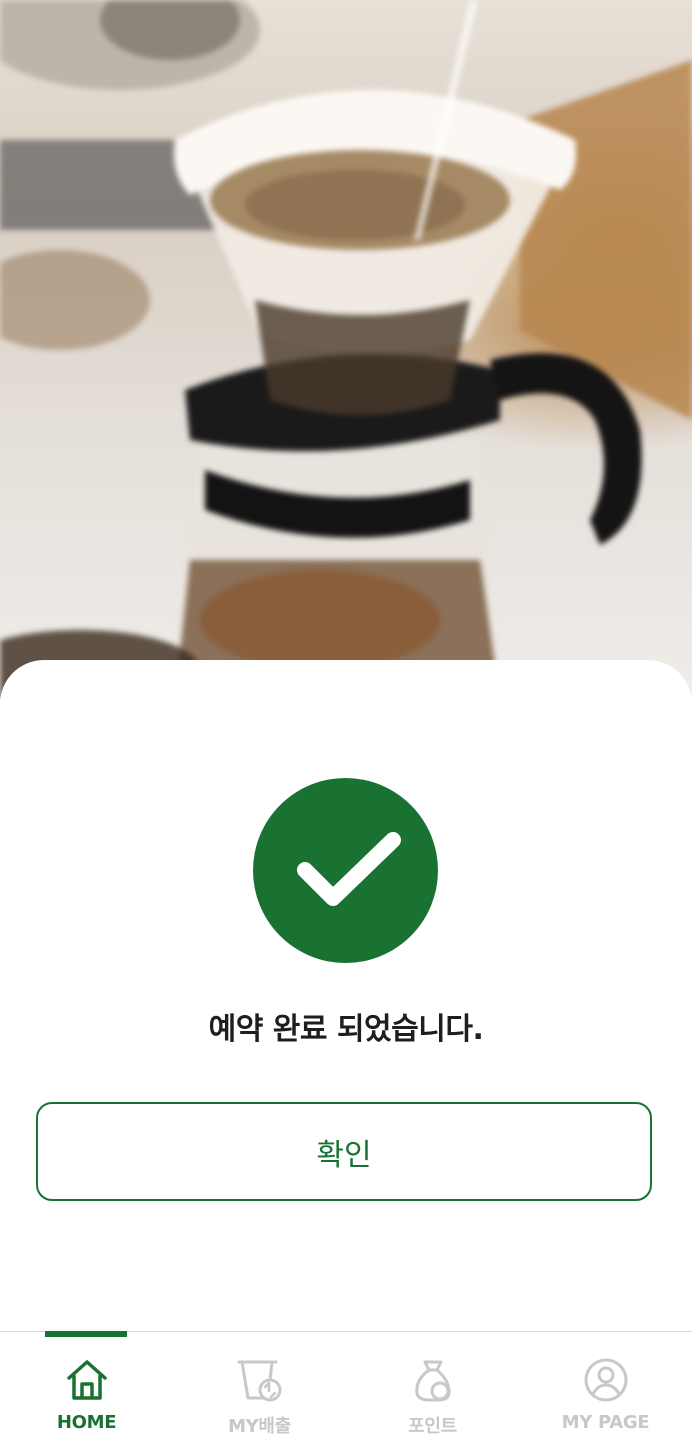 The height and width of the screenshot is (1441, 692). I want to click on success-badge, so click(345, 870).